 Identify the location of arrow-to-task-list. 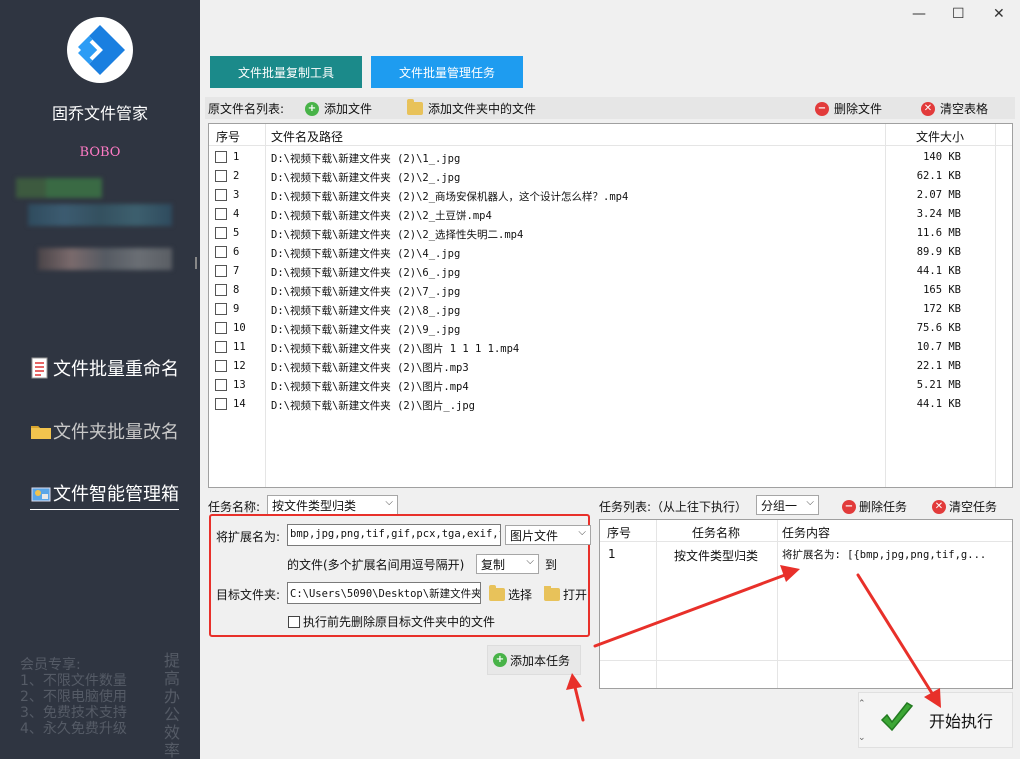
(694, 609).